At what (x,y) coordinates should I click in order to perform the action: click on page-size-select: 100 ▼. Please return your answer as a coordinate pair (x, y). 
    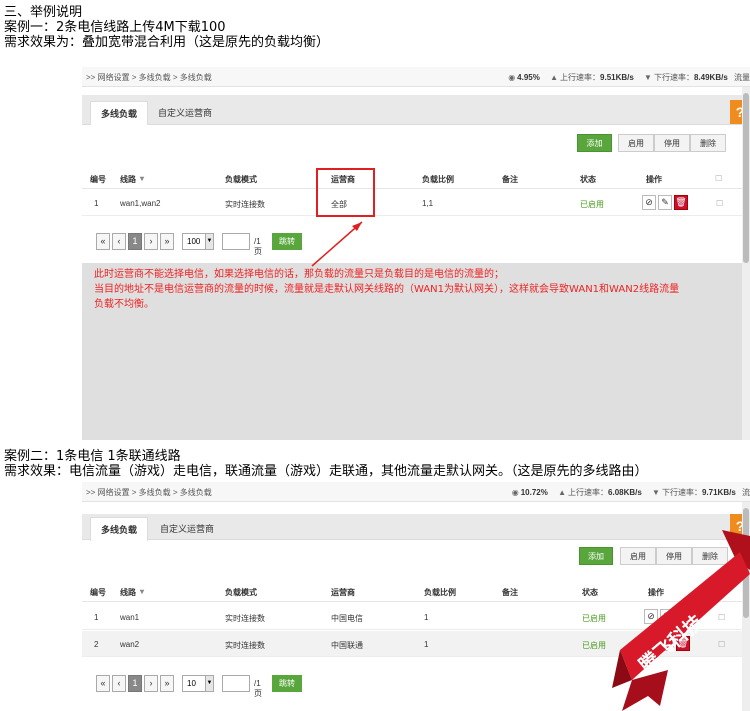
    Looking at the image, I should click on (198, 241).